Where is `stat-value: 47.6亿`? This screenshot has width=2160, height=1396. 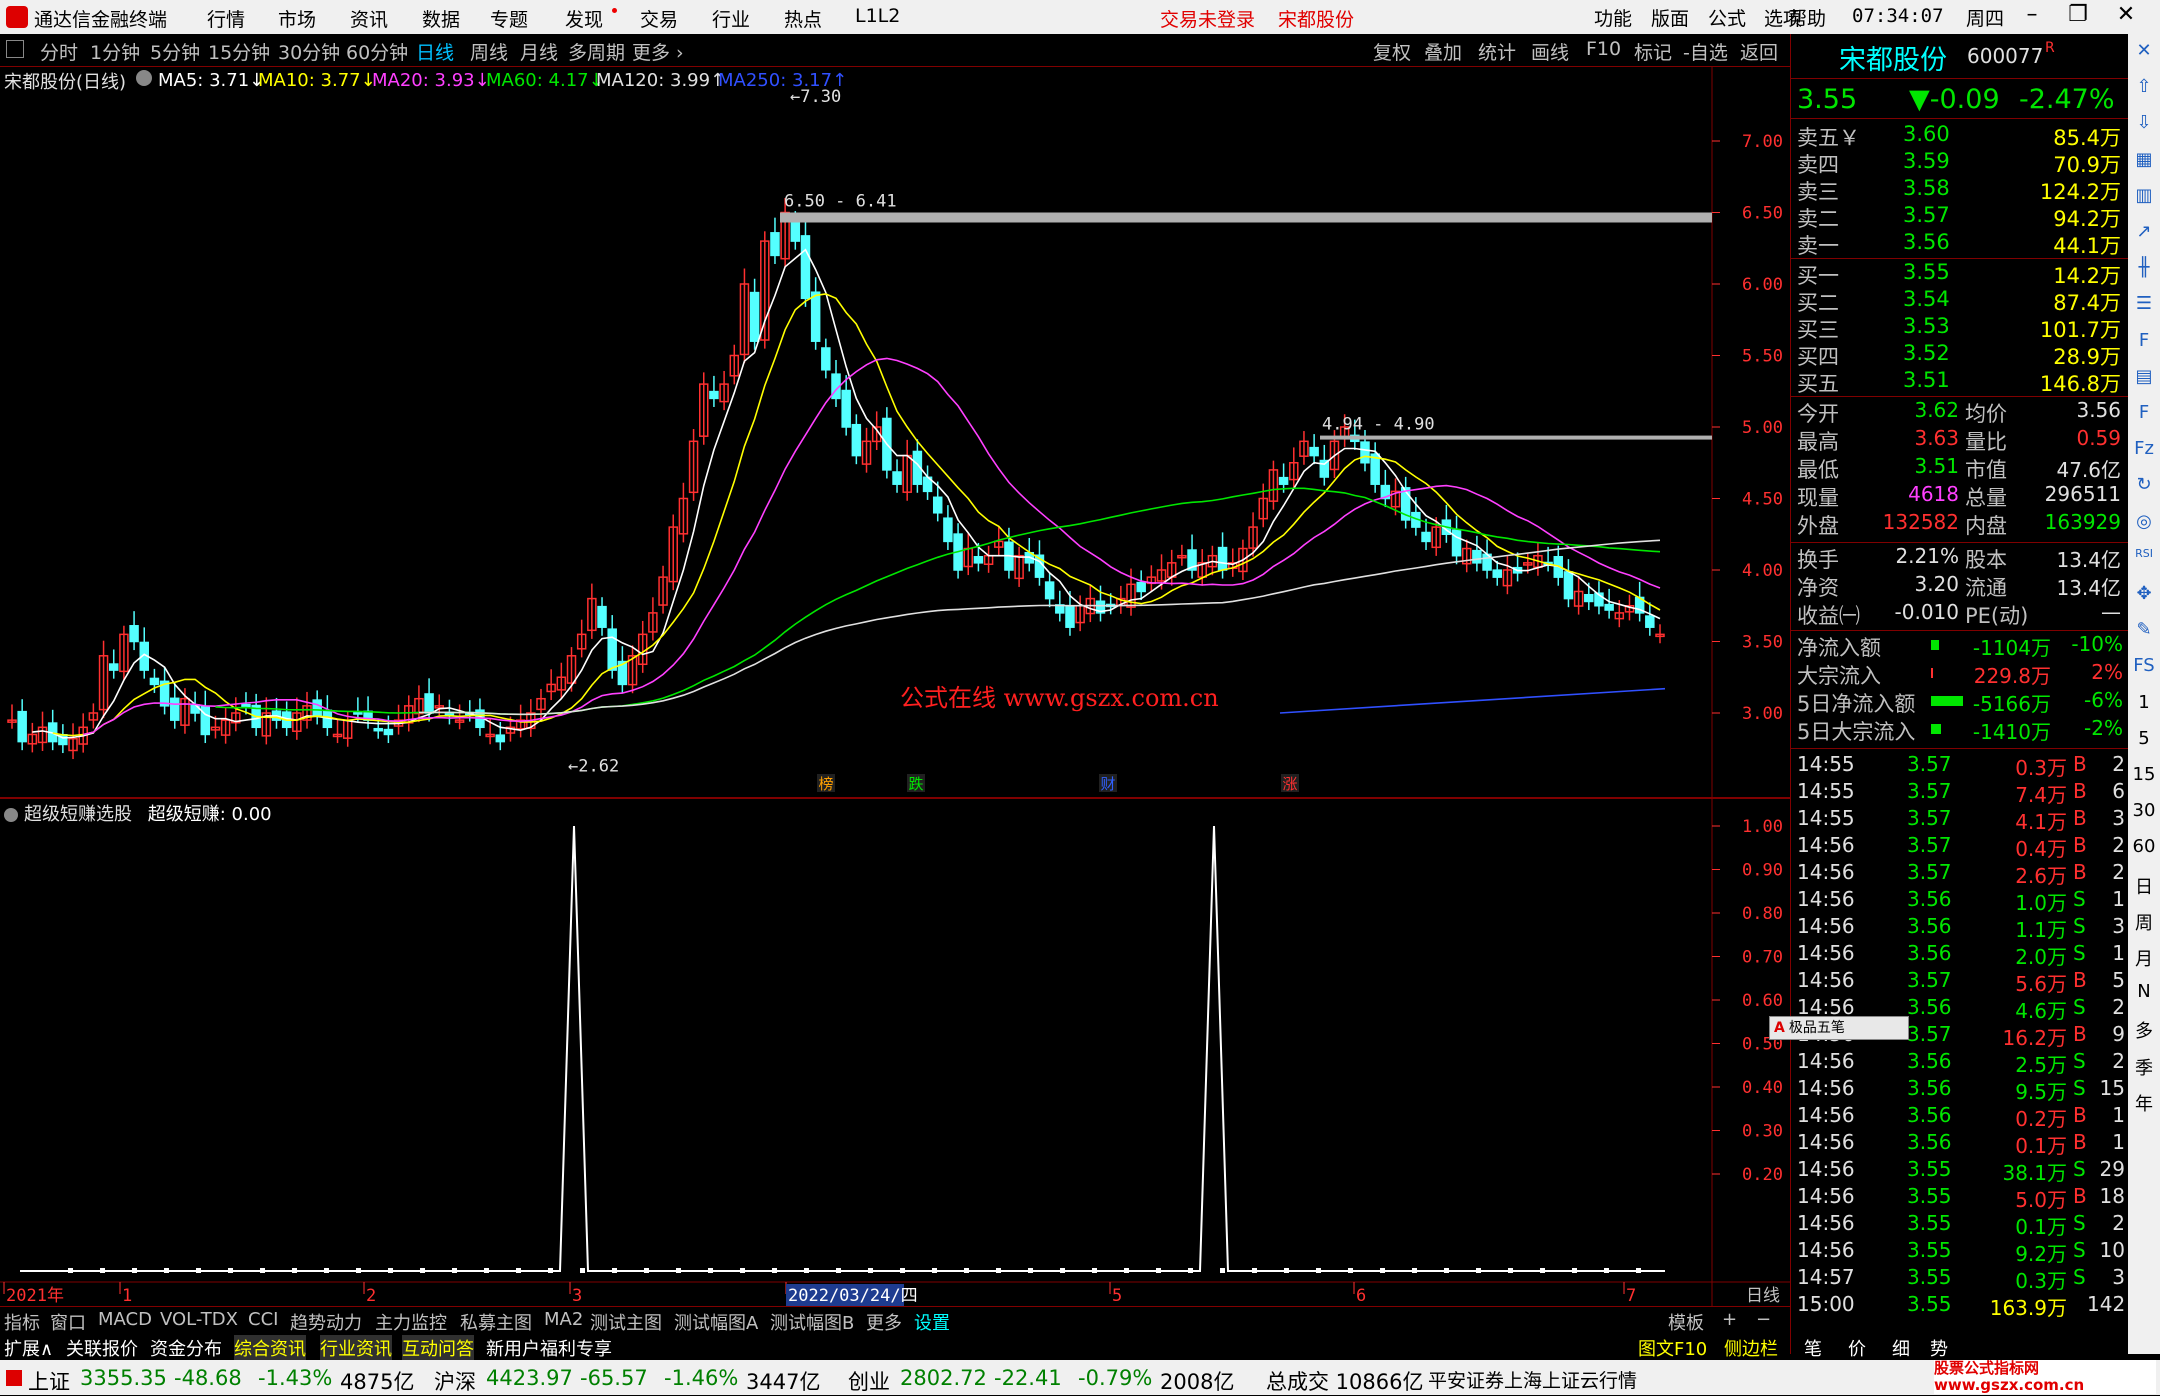
stat-value: 47.6亿 is located at coordinates (2088, 470).